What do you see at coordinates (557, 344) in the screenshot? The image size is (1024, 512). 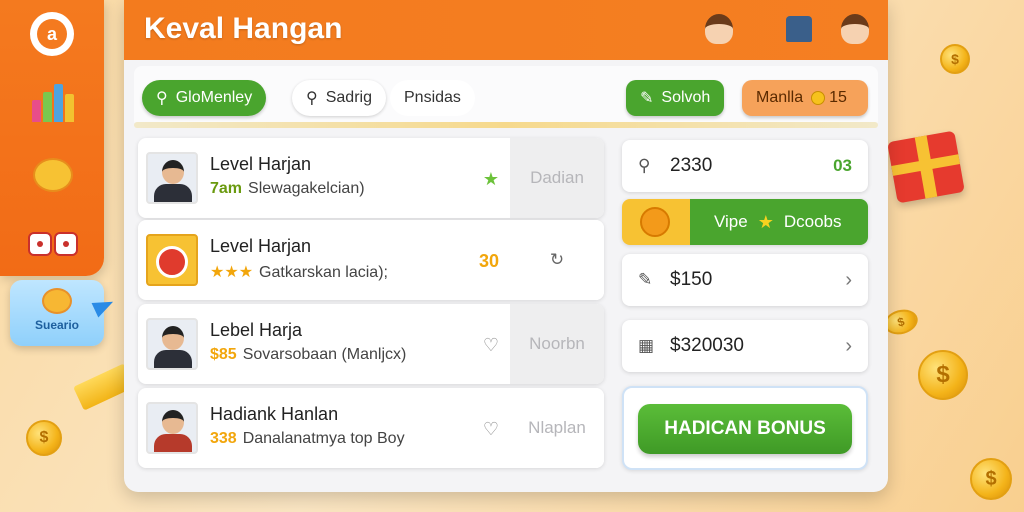 I see `item-action: Noorbn` at bounding box center [557, 344].